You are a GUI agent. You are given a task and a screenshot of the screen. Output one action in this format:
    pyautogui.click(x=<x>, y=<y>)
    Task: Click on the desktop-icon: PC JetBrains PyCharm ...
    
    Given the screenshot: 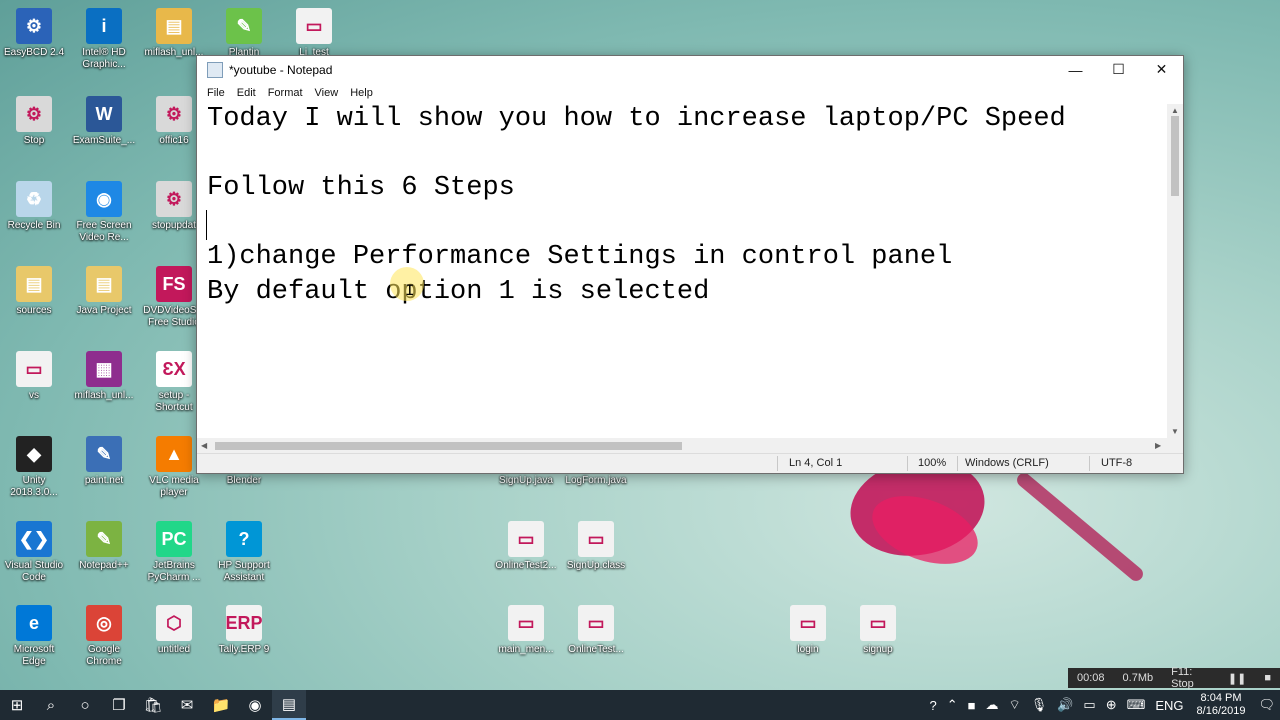 What is the action you would take?
    pyautogui.click(x=174, y=552)
    